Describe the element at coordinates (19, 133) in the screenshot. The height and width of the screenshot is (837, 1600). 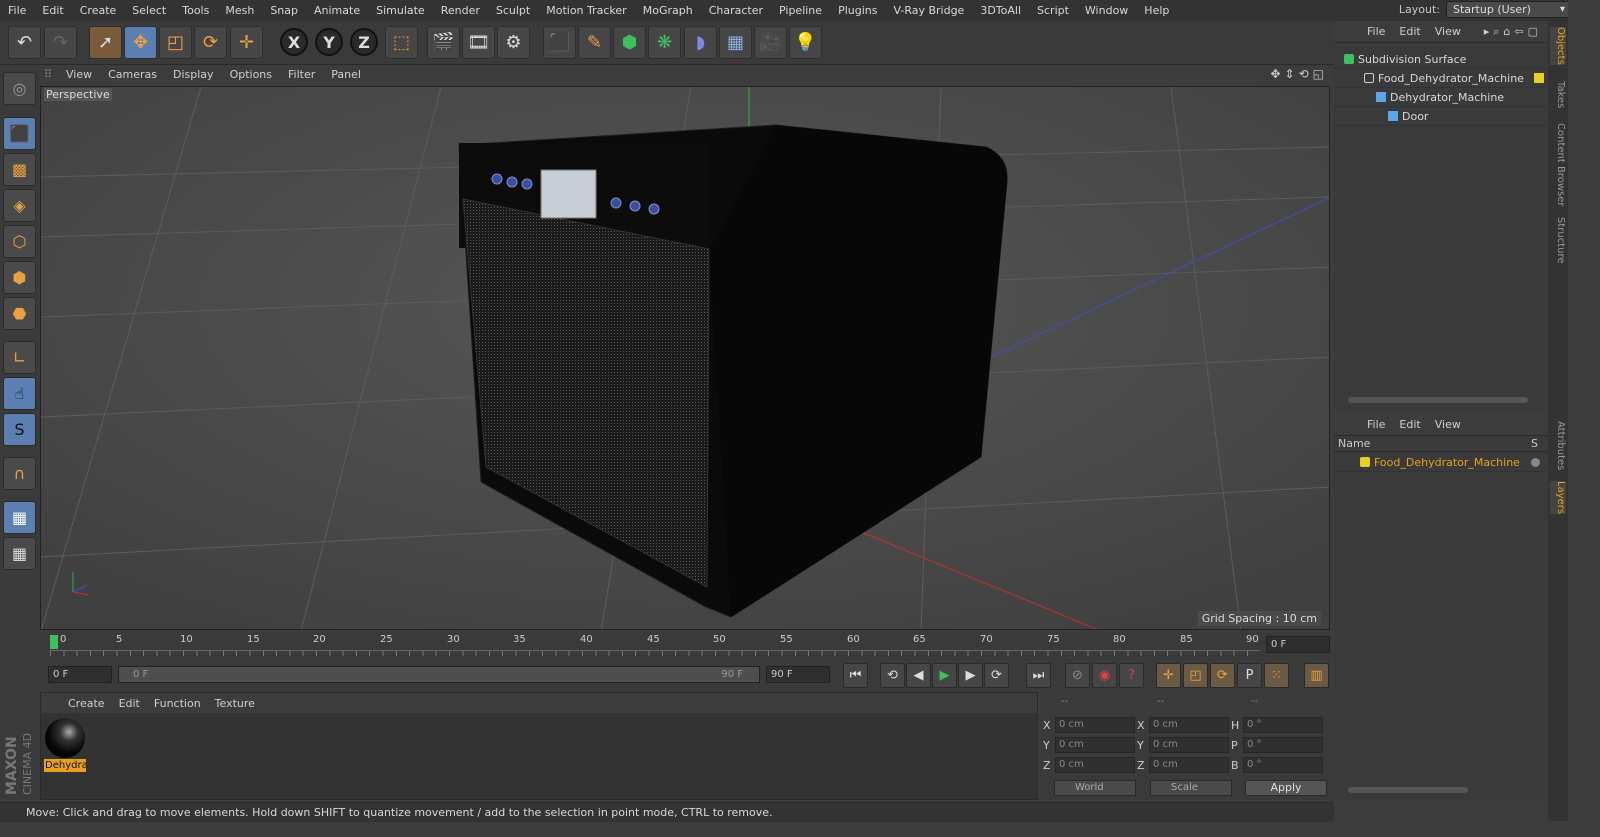
I see `model-mode-icon: ⬛` at that location.